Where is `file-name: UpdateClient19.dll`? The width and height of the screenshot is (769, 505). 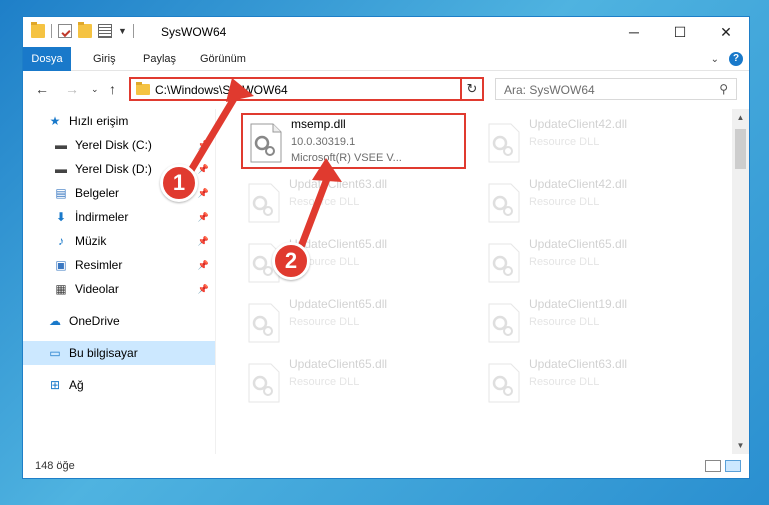
file-name: UpdateClient19.dll is located at coordinates (578, 304).